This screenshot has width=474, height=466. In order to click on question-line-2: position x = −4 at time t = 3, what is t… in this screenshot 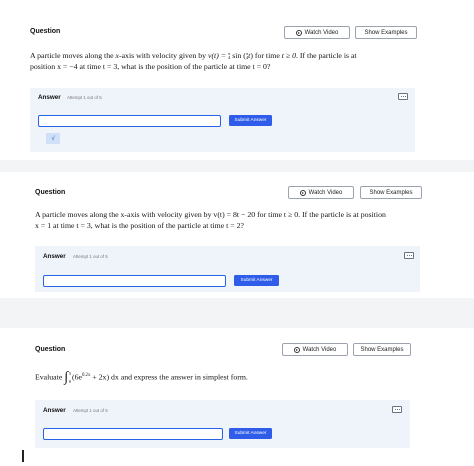, I will do `click(150, 66)`.